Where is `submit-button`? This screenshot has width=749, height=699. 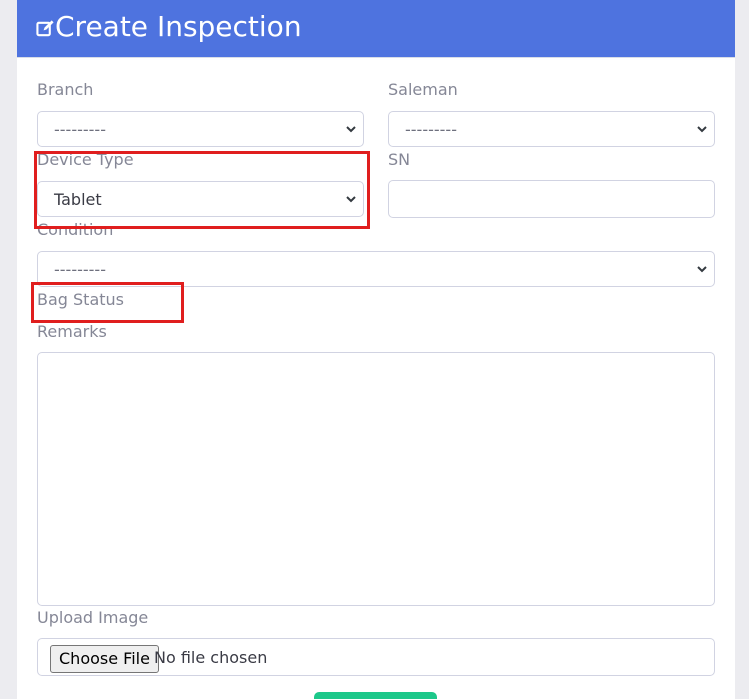
submit-button is located at coordinates (375, 695).